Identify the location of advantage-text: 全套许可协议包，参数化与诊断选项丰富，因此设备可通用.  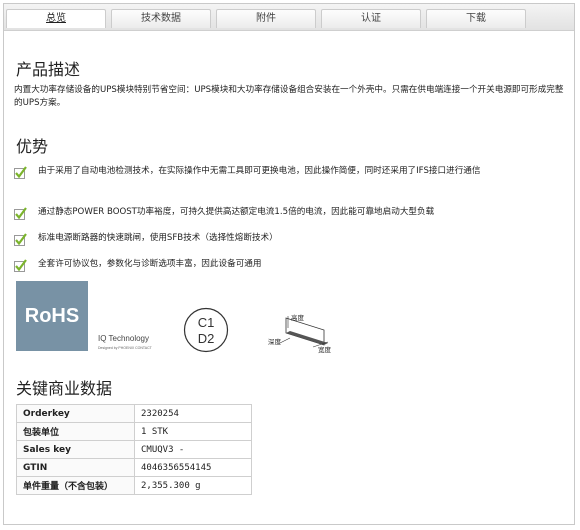
(150, 264).